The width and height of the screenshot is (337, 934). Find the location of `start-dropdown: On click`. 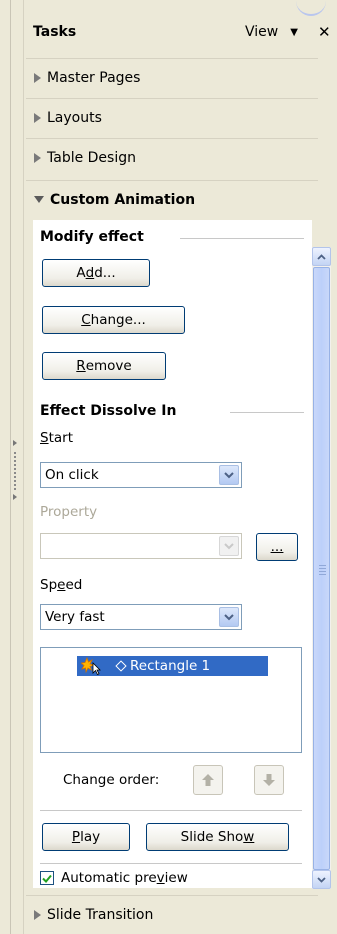

start-dropdown: On click is located at coordinates (141, 475).